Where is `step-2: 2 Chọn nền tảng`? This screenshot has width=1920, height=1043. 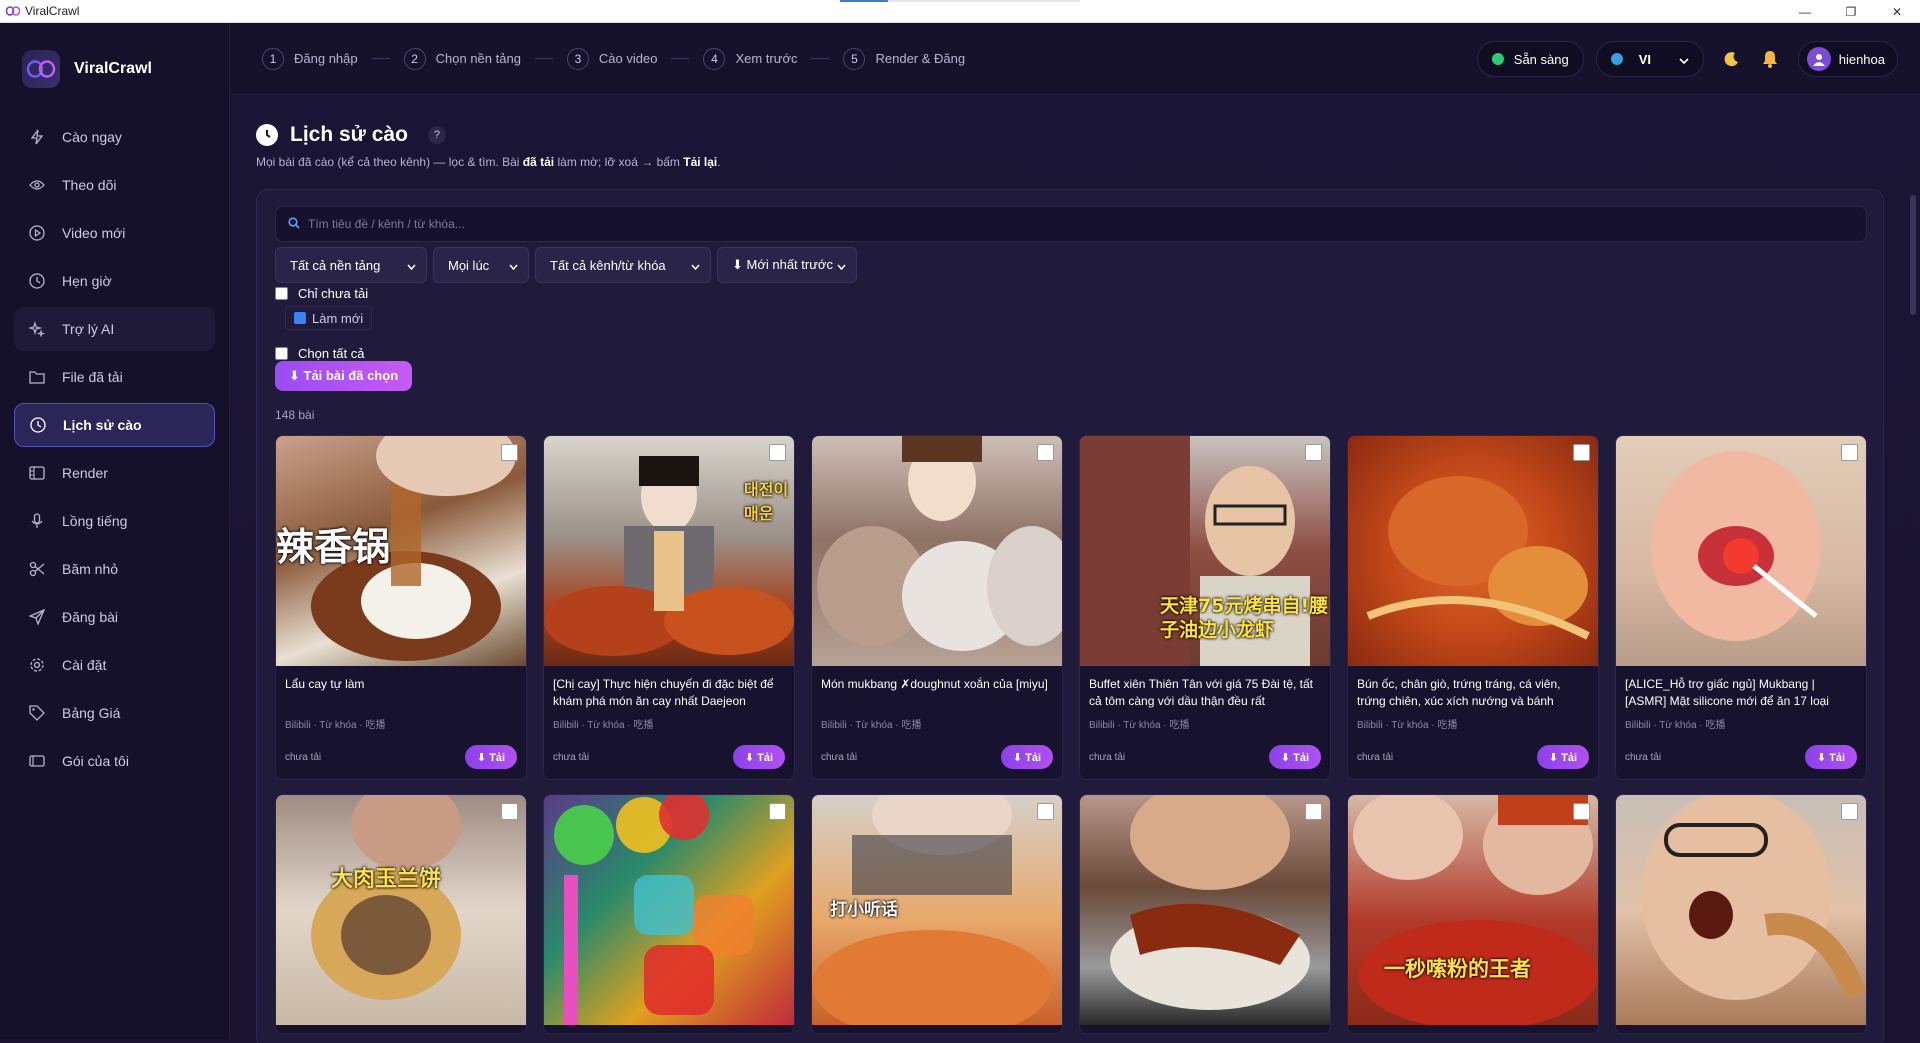
step-2: 2 Chọn nền tảng is located at coordinates (462, 58).